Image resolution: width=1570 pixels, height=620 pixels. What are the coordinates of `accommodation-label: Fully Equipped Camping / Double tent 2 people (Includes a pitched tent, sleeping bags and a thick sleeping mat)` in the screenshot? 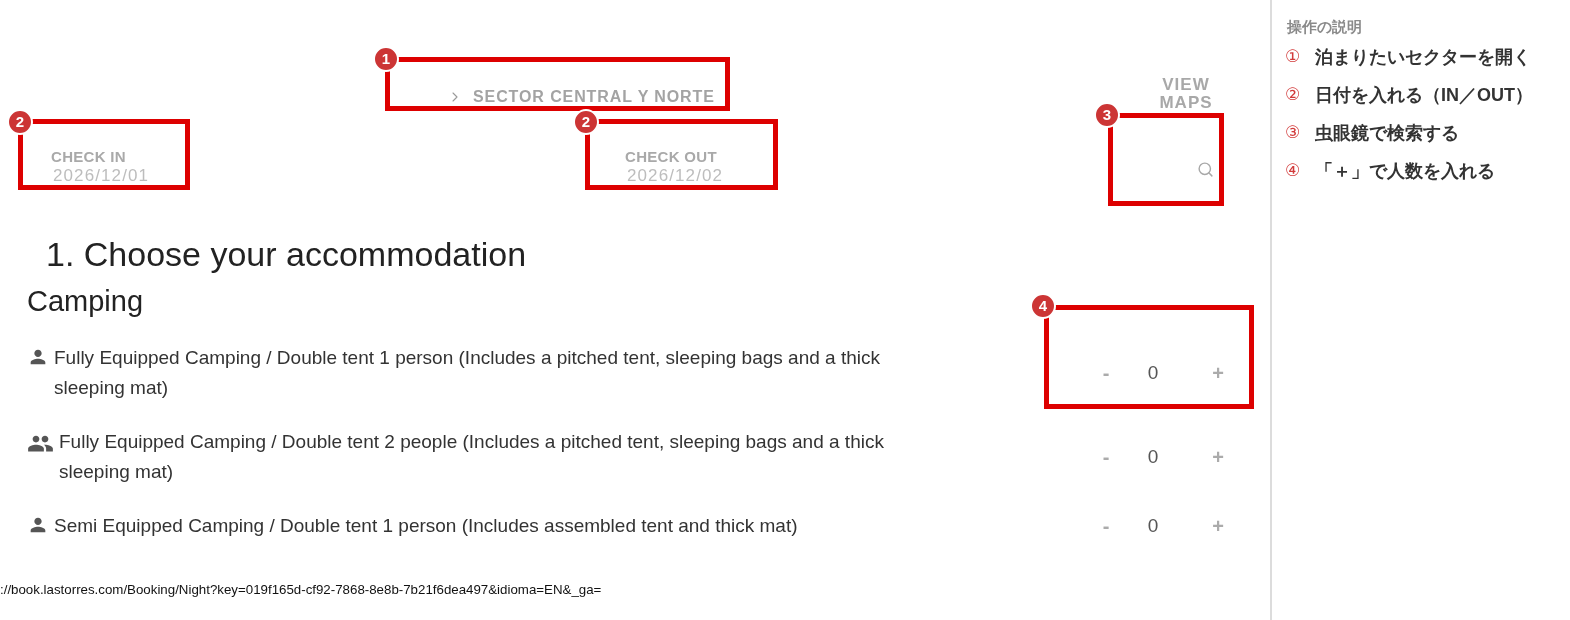 It's located at (472, 457).